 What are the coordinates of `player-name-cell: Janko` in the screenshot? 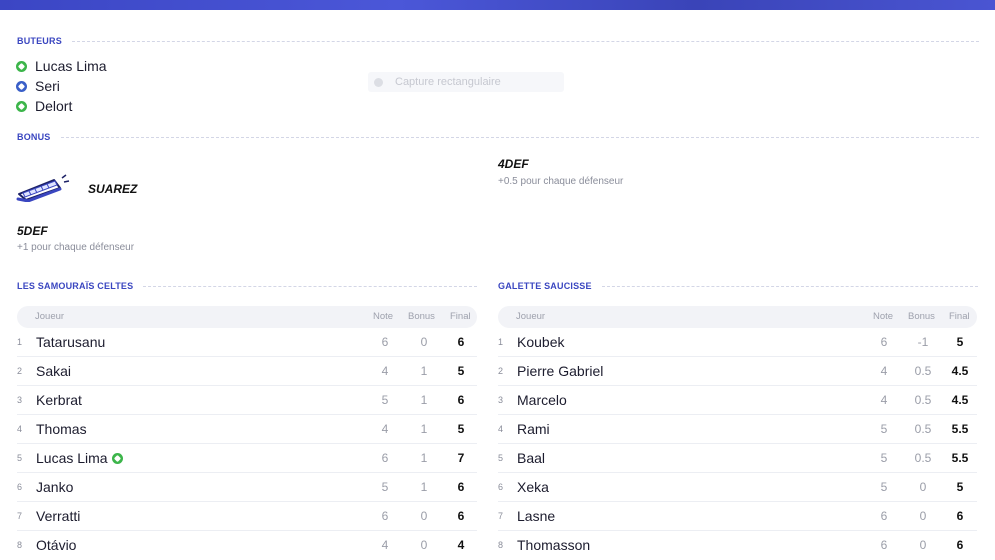 It's located at (54, 487).